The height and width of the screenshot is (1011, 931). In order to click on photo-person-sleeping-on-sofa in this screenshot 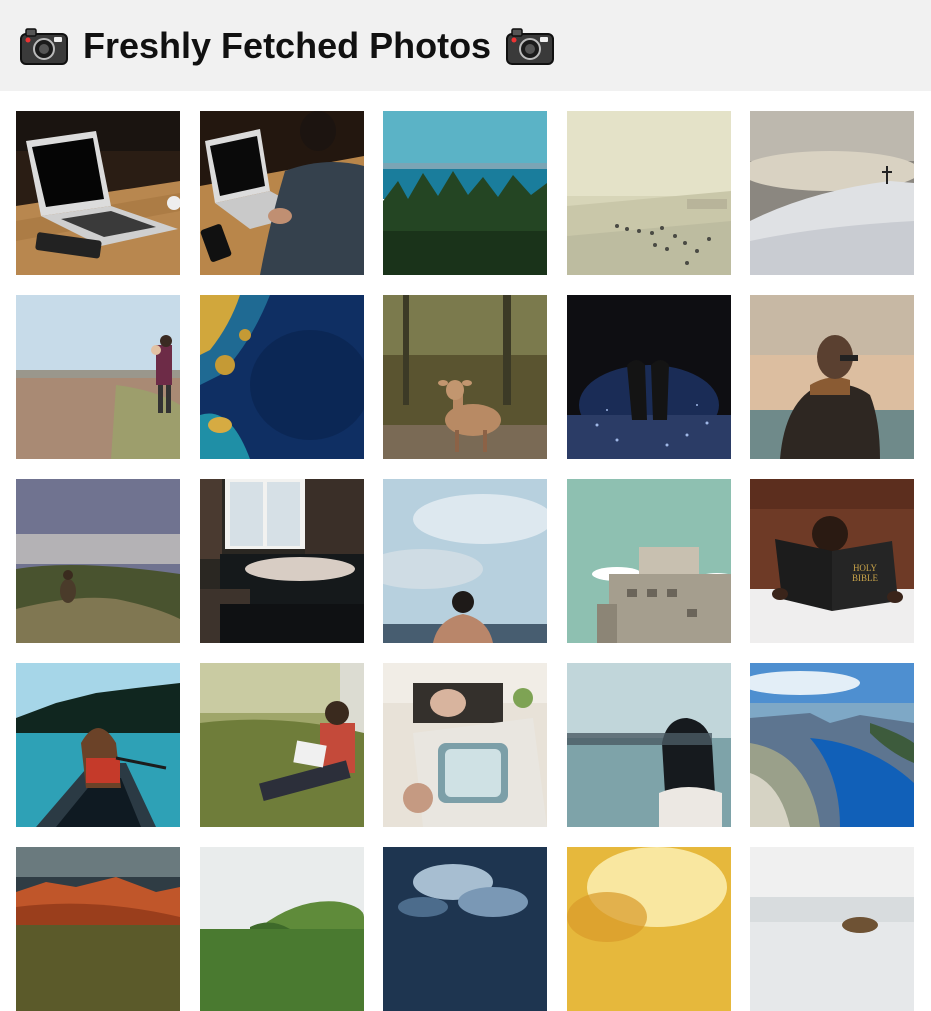, I will do `click(281, 561)`.